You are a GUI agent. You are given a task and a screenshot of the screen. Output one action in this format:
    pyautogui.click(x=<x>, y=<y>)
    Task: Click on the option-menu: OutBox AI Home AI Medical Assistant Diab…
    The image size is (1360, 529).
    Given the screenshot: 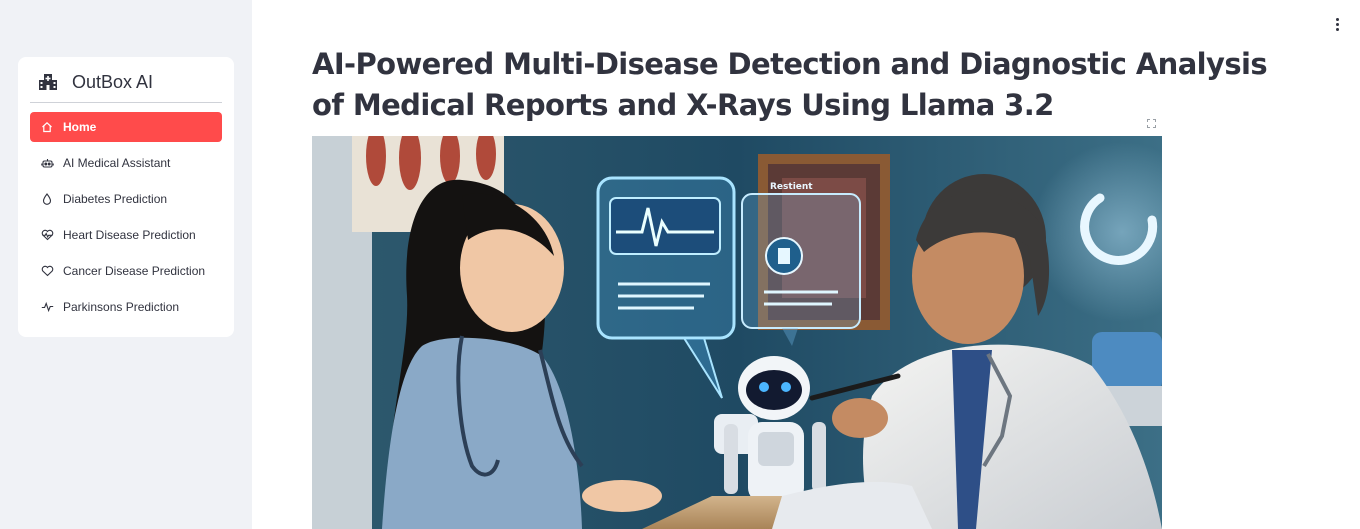 What is the action you would take?
    pyautogui.click(x=126, y=197)
    